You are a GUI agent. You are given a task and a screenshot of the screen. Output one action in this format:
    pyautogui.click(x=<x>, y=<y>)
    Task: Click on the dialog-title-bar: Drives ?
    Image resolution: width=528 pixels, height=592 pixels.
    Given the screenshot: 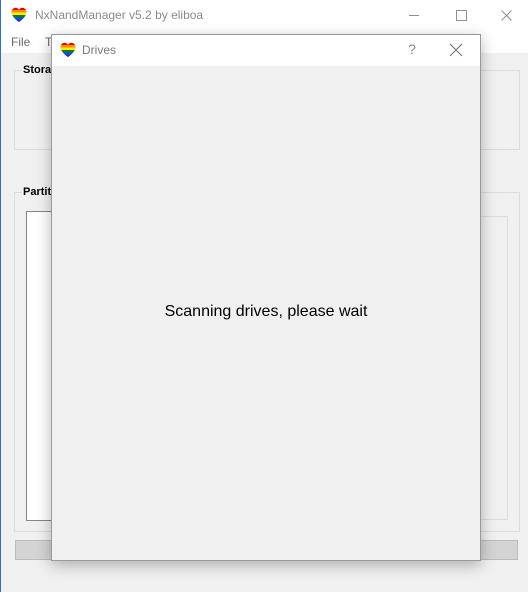 What is the action you would take?
    pyautogui.click(x=266, y=50)
    